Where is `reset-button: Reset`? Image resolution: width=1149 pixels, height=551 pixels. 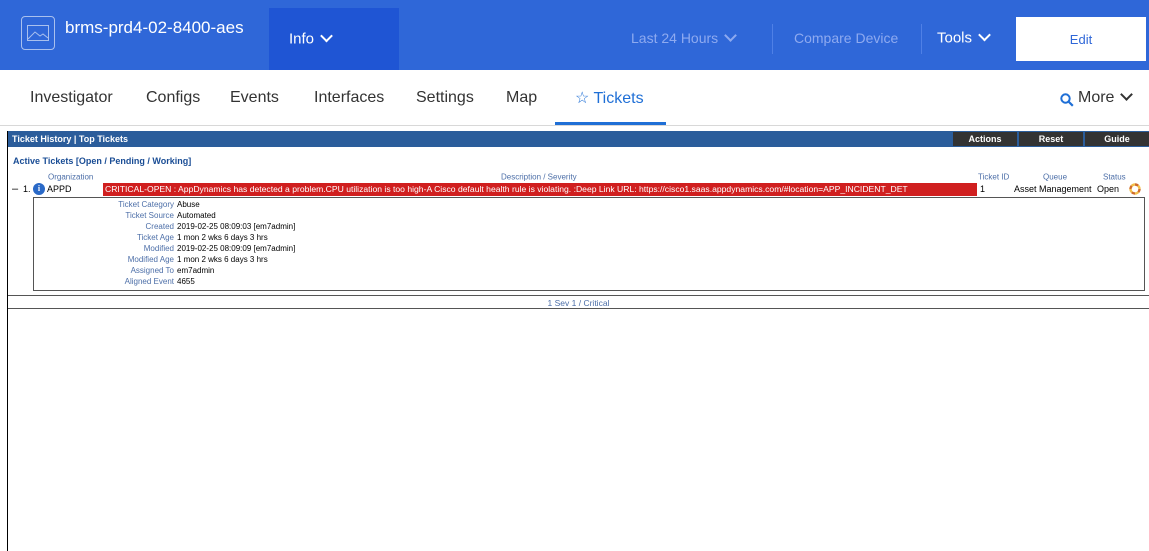
reset-button: Reset is located at coordinates (1051, 139).